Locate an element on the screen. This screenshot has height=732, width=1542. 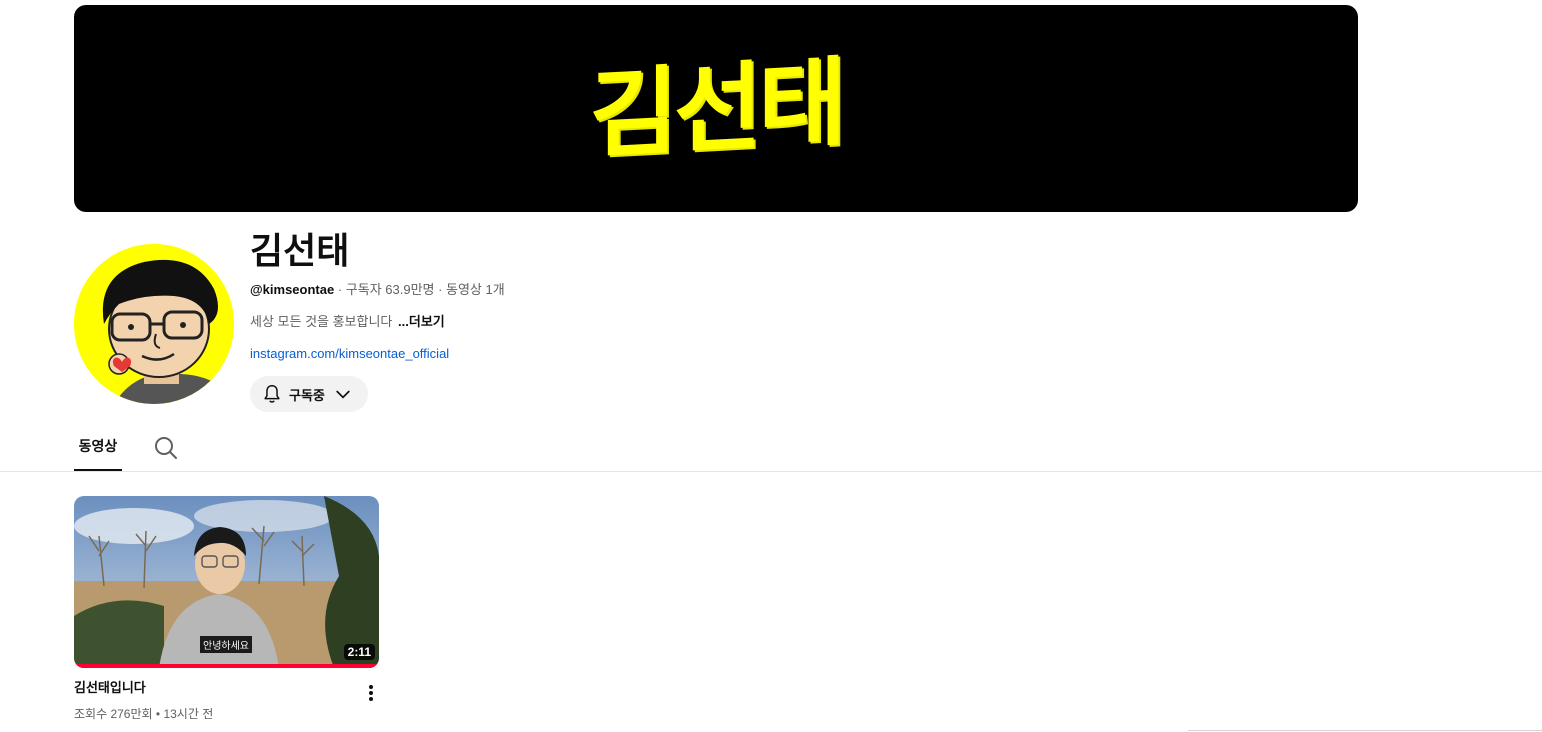
channel-link: instagram.com/kimseontae_official is located at coordinates (349, 354).